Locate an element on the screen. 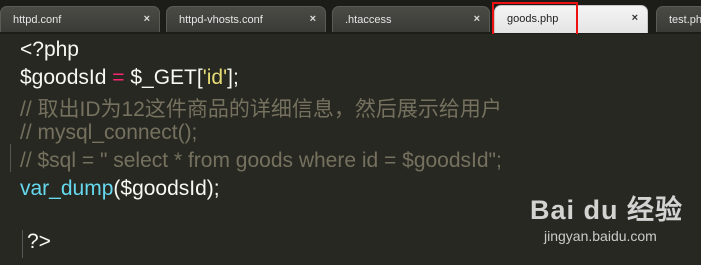  code-line-4: // mysql_connect(); is located at coordinates (109, 132).